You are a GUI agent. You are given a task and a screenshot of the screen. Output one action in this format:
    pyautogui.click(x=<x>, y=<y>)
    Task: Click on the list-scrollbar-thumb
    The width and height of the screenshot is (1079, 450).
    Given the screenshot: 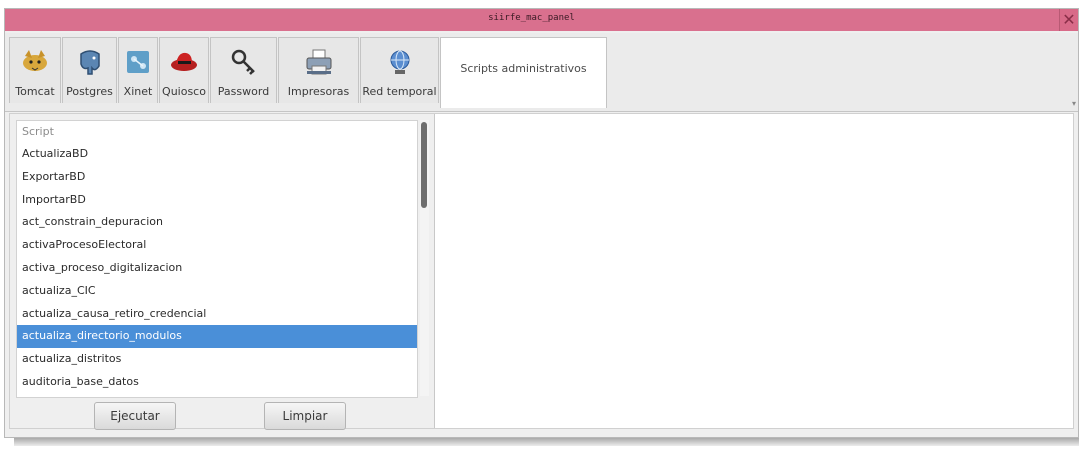 What is the action you would take?
    pyautogui.click(x=424, y=165)
    